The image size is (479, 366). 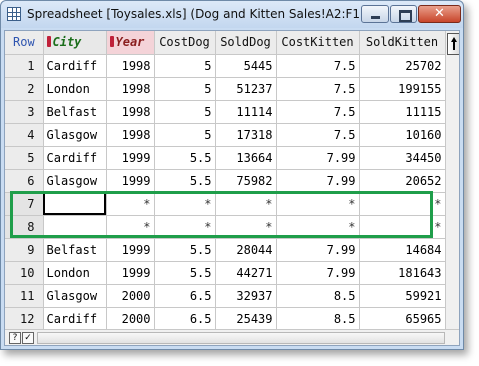 What do you see at coordinates (75, 250) in the screenshot?
I see `cell-city: Belfast` at bounding box center [75, 250].